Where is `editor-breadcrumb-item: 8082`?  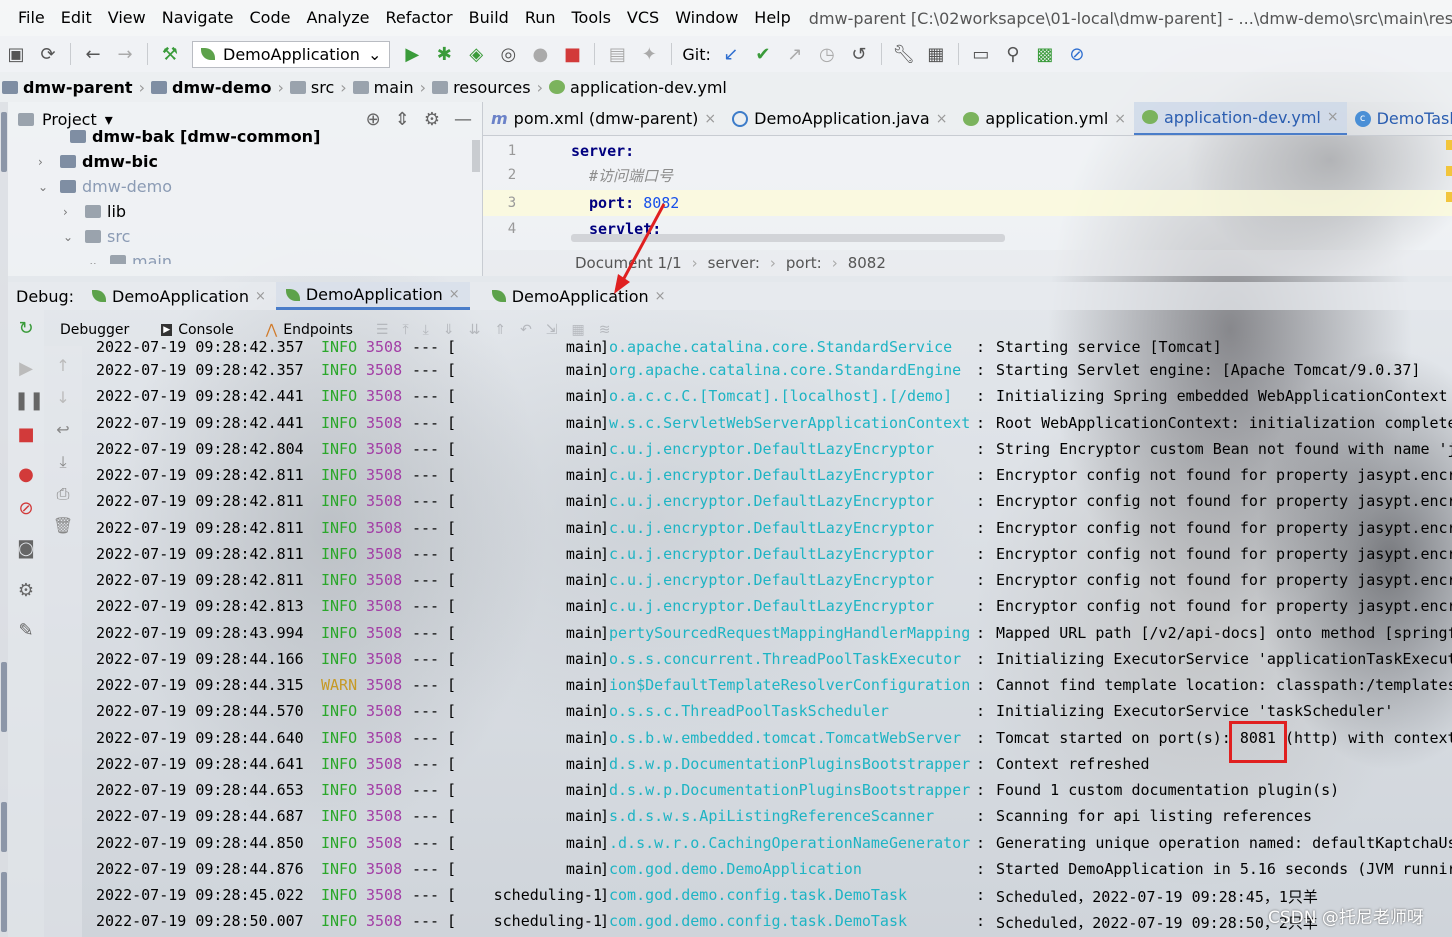 editor-breadcrumb-item: 8082 is located at coordinates (867, 263).